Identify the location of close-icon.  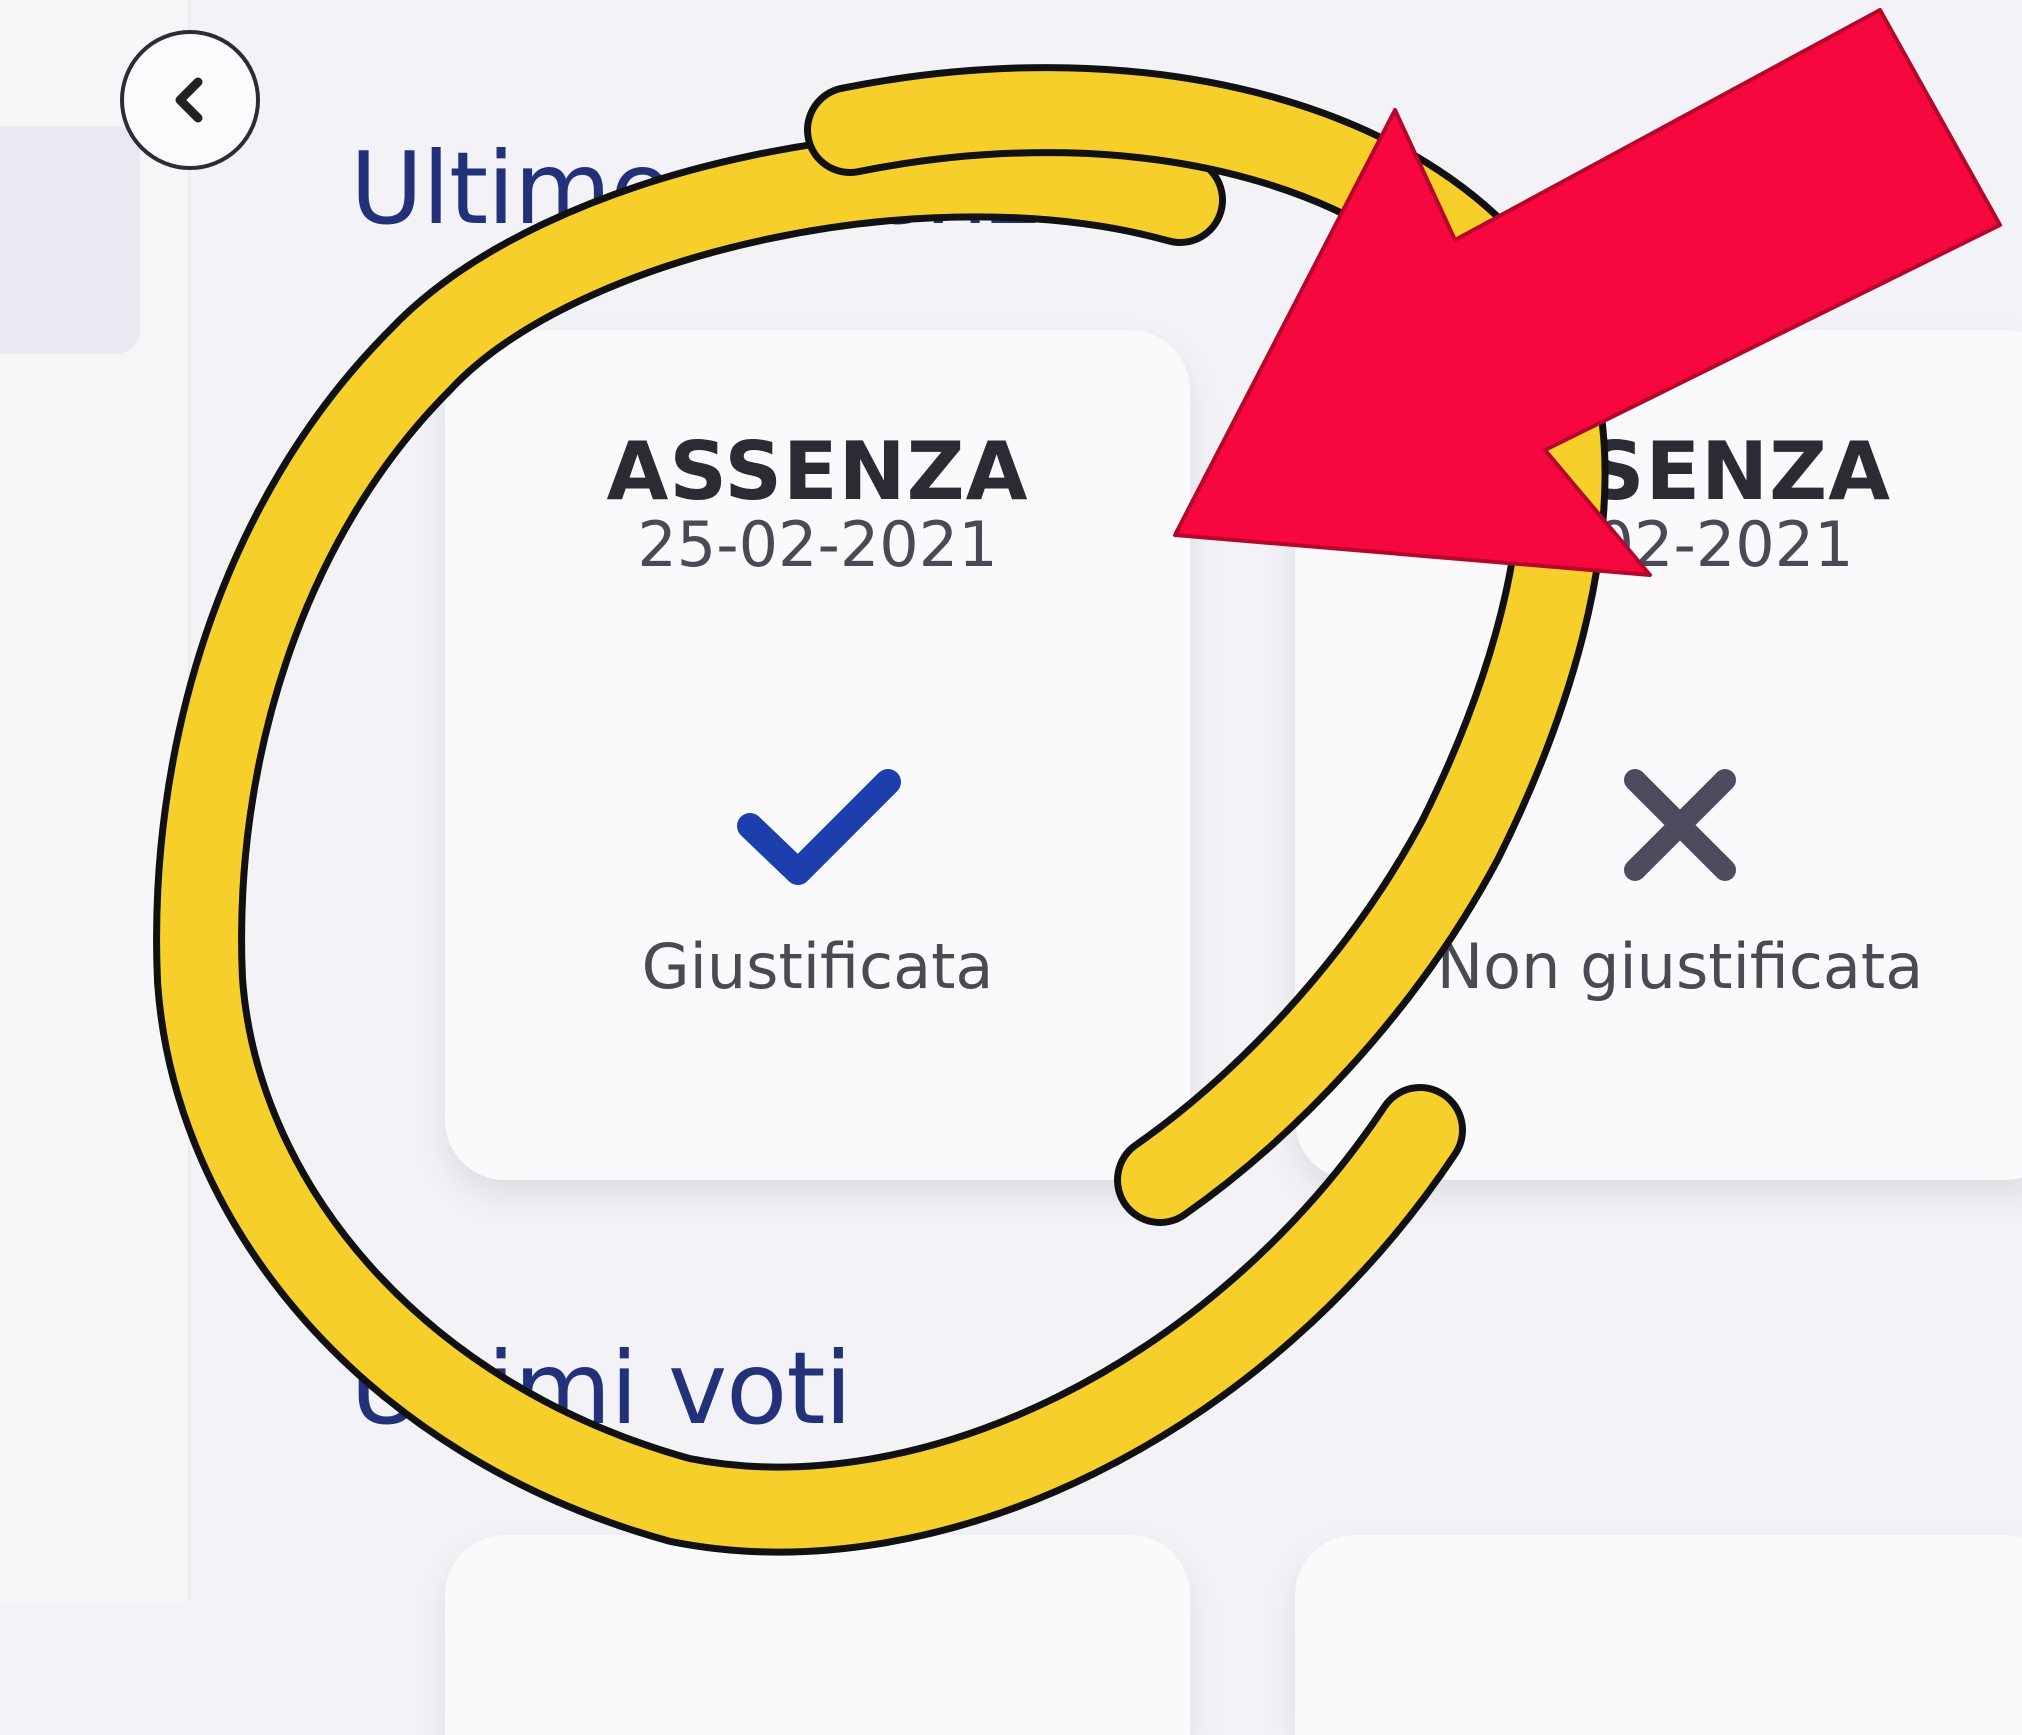
(1680, 825).